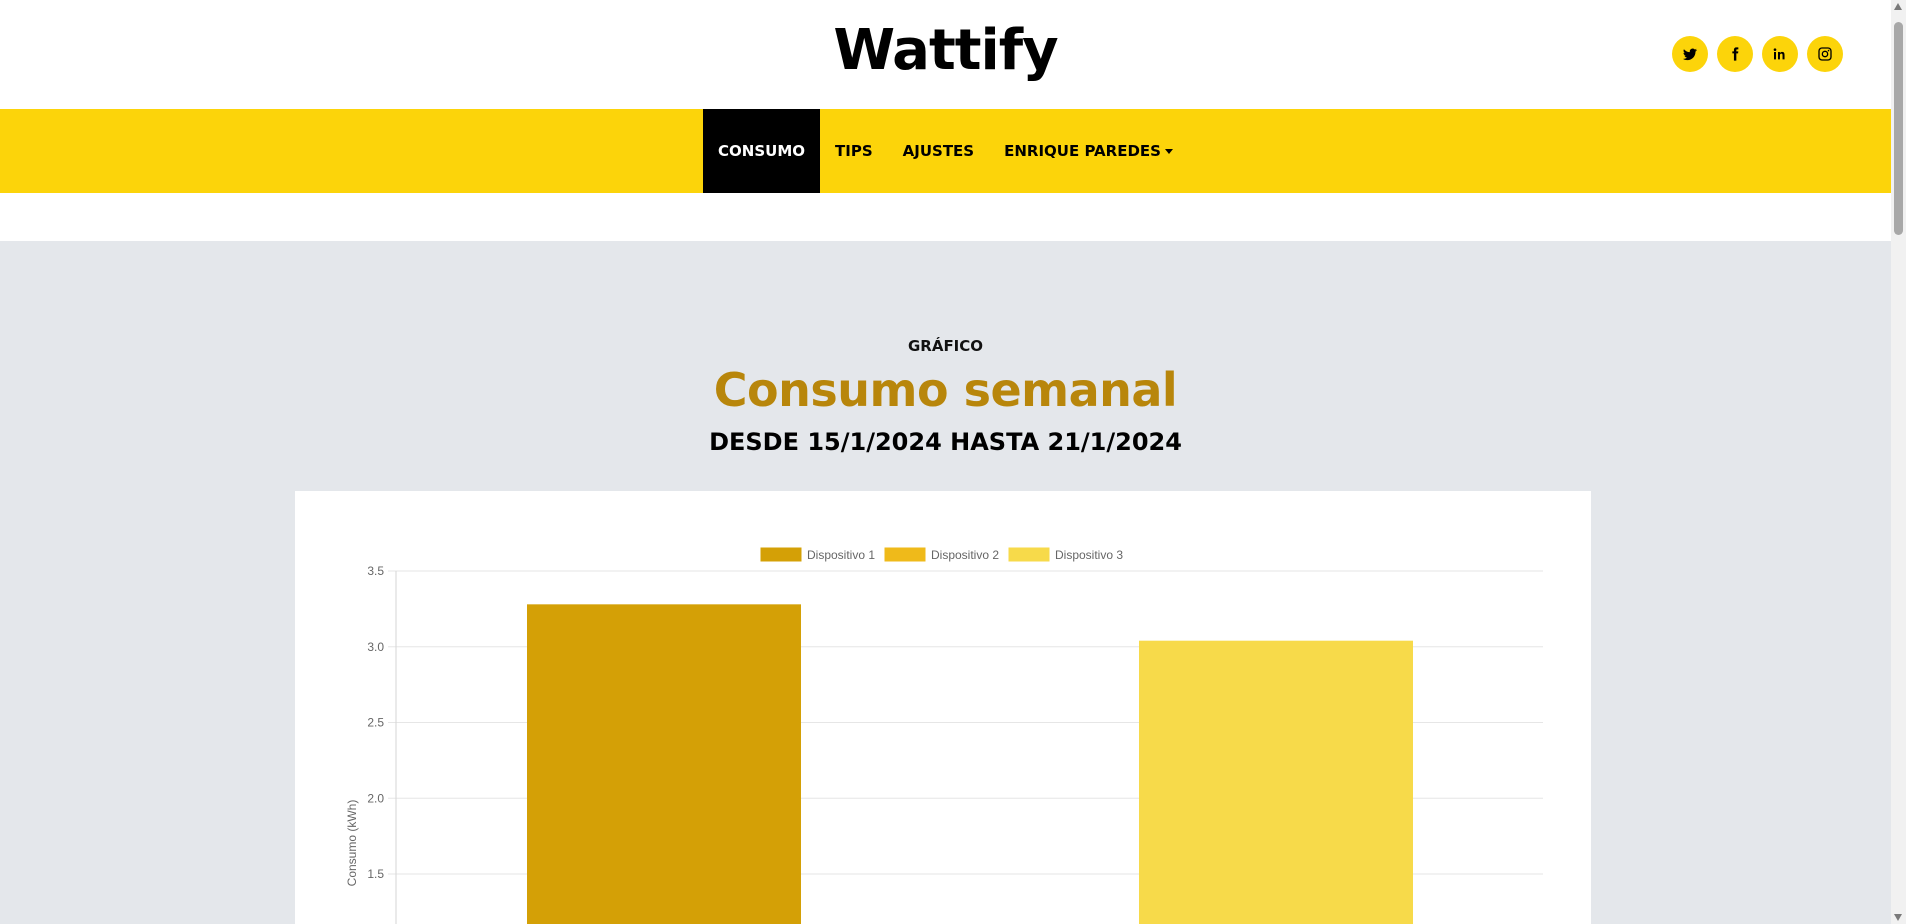  What do you see at coordinates (1690, 54) in the screenshot?
I see `twitter-icon` at bounding box center [1690, 54].